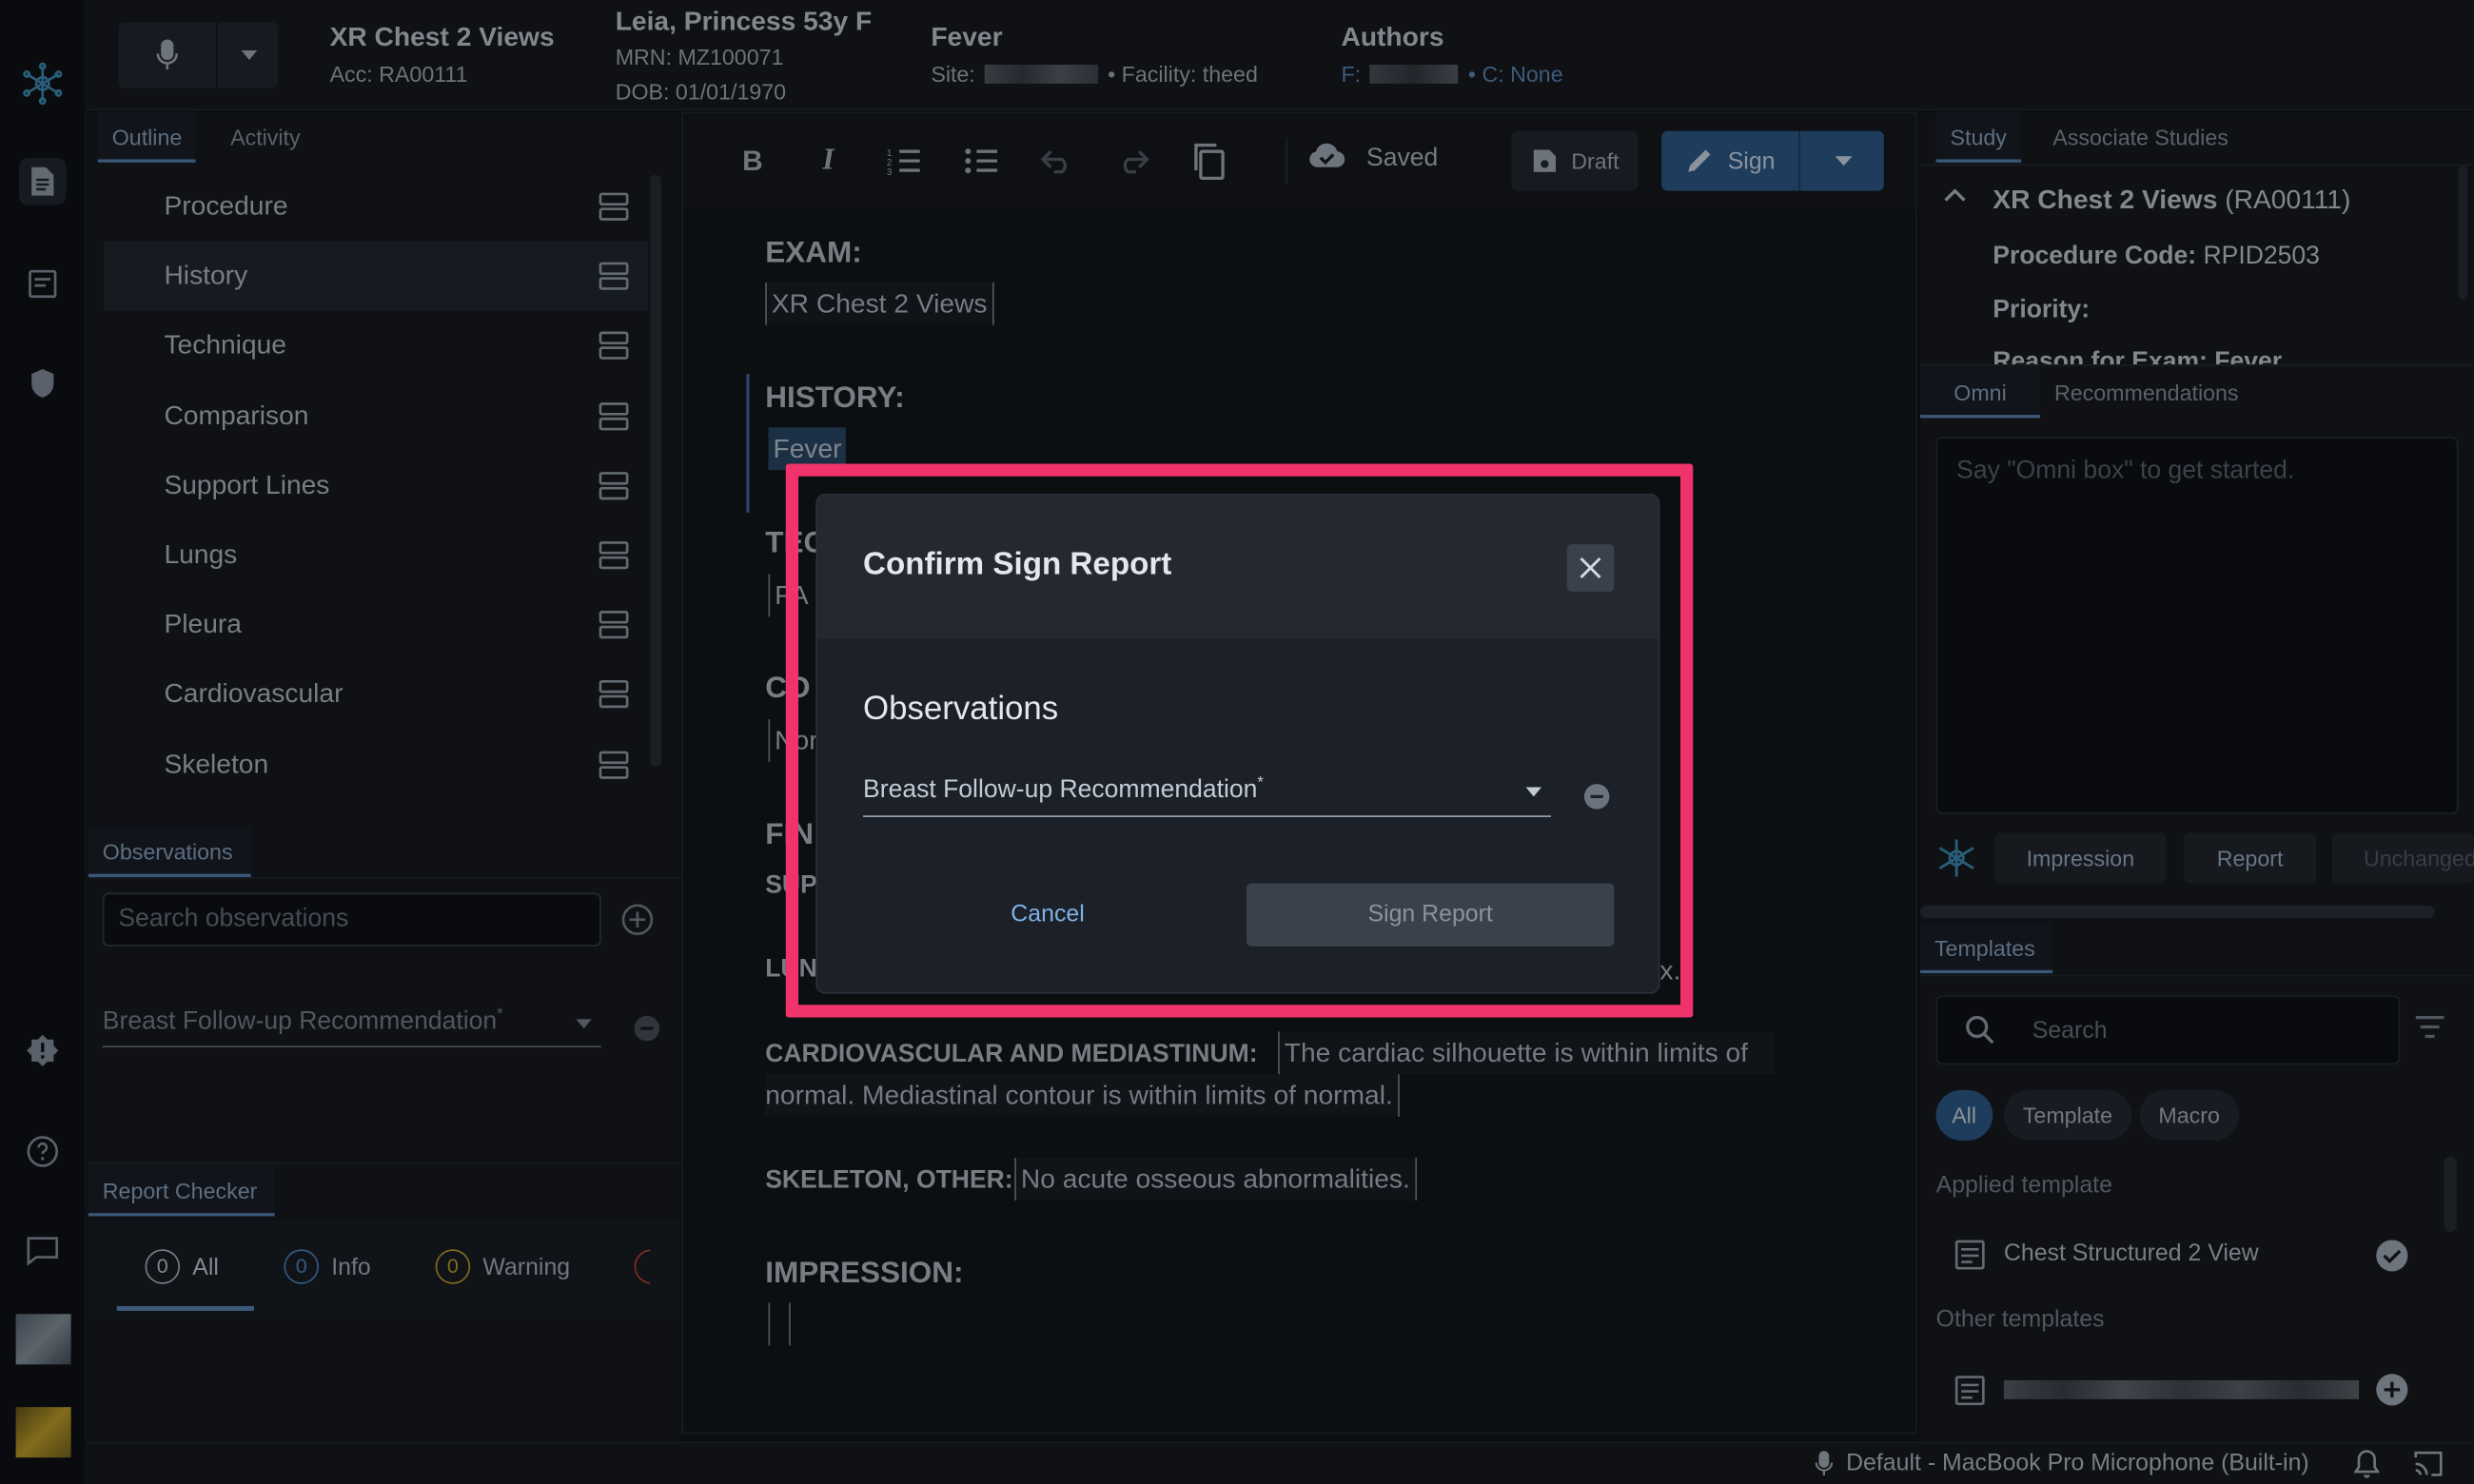  What do you see at coordinates (1240, 740) in the screenshot?
I see `highlight-annotation` at bounding box center [1240, 740].